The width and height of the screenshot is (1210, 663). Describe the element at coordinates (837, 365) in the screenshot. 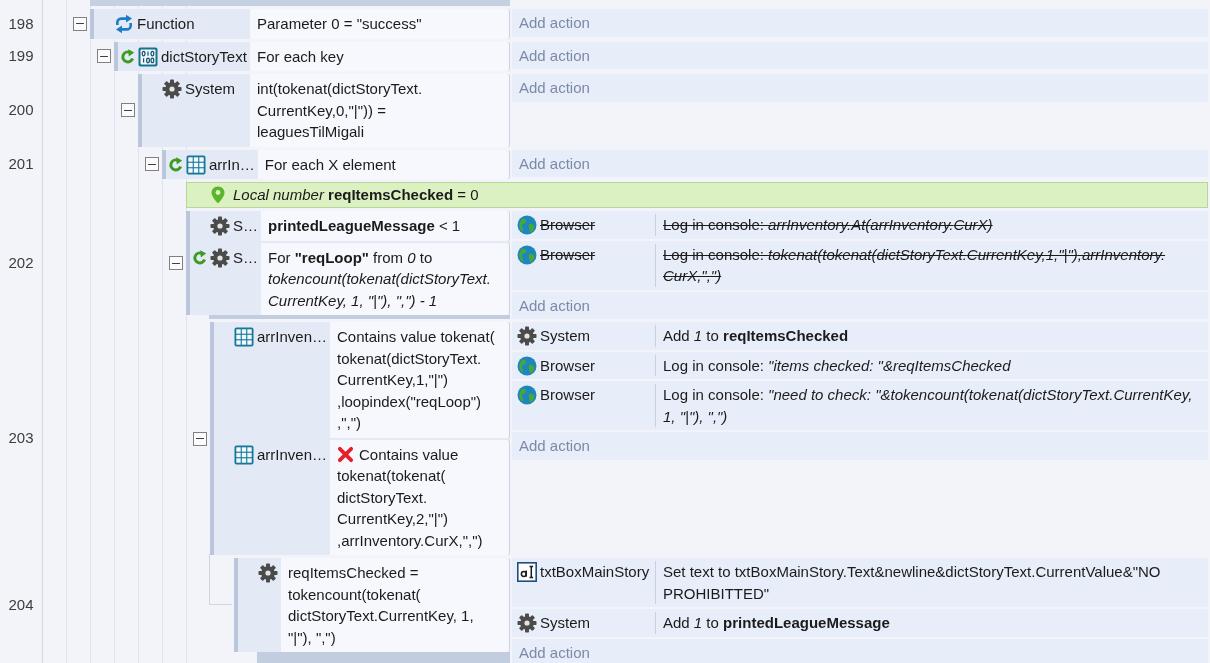

I see `action-text: Log in console: "items checked: "&reqItemsChecked` at that location.